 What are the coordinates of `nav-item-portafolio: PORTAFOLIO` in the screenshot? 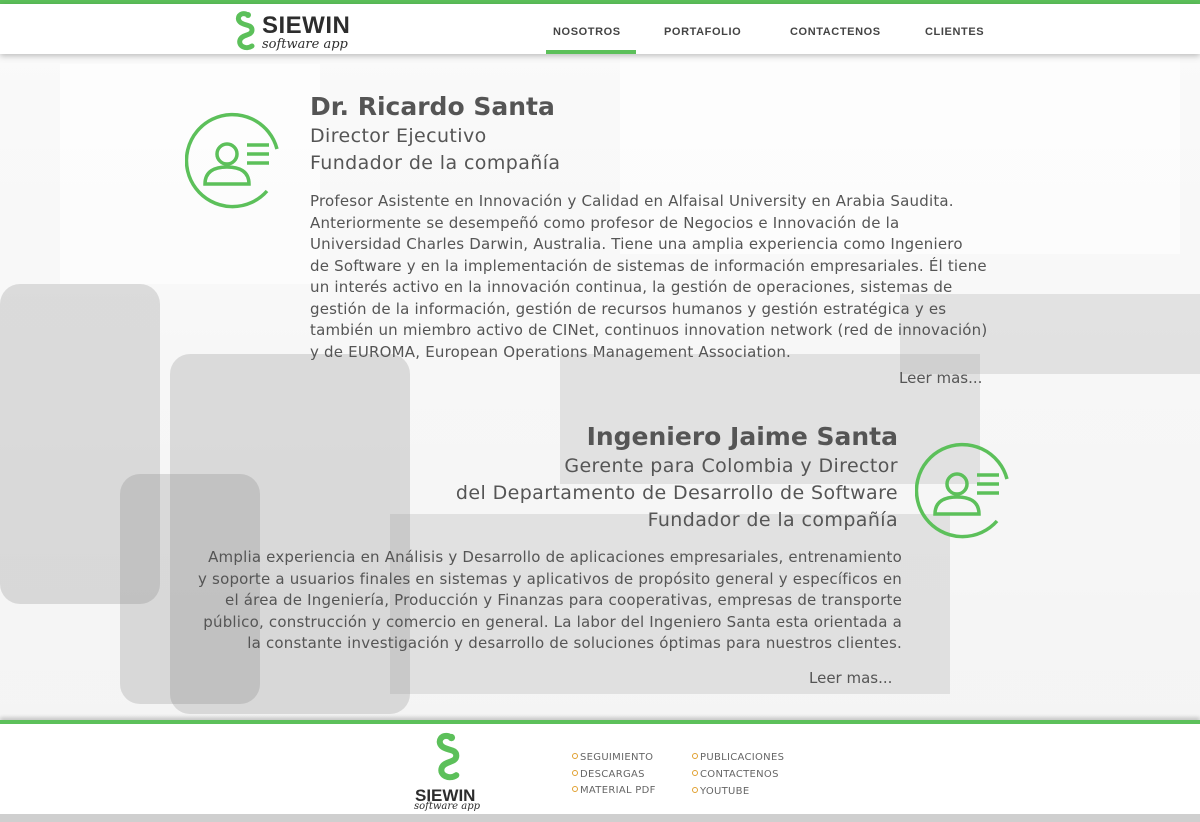 It's located at (702, 32).